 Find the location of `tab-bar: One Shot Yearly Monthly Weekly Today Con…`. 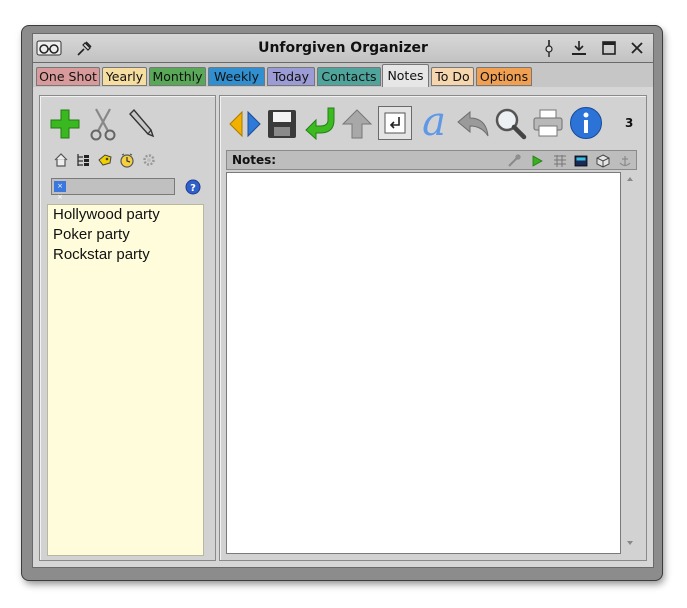

tab-bar: One Shot Yearly Monthly Weekly Today Con… is located at coordinates (343, 75).